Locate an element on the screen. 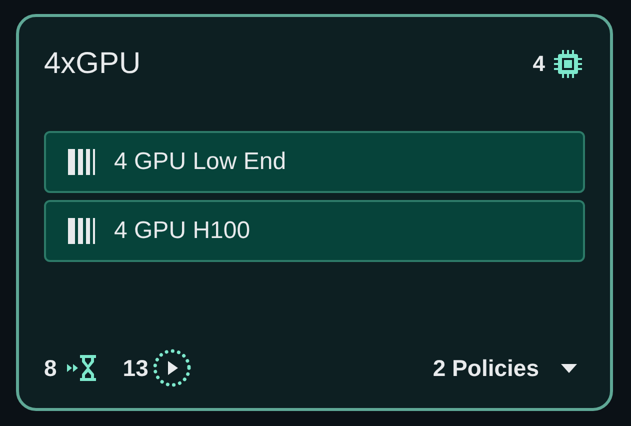 The image size is (631, 426). chip-icon is located at coordinates (568, 63).